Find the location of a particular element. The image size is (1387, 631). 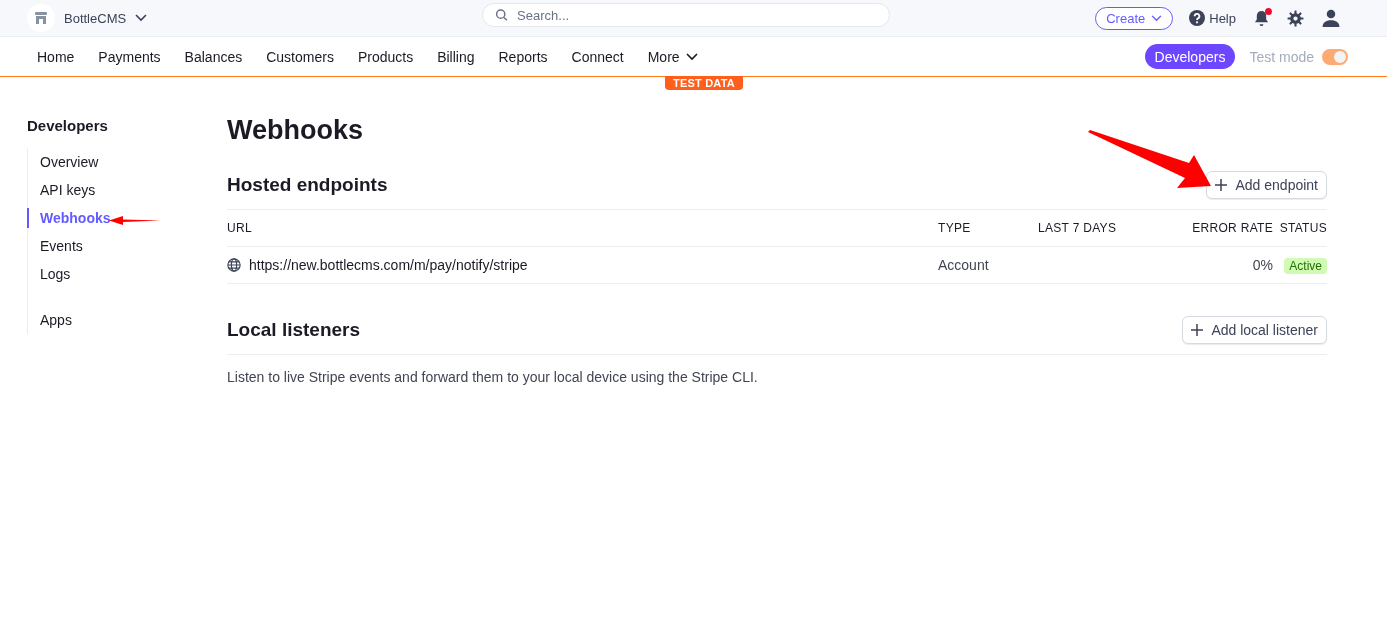

test-mode-toggle is located at coordinates (1335, 56).